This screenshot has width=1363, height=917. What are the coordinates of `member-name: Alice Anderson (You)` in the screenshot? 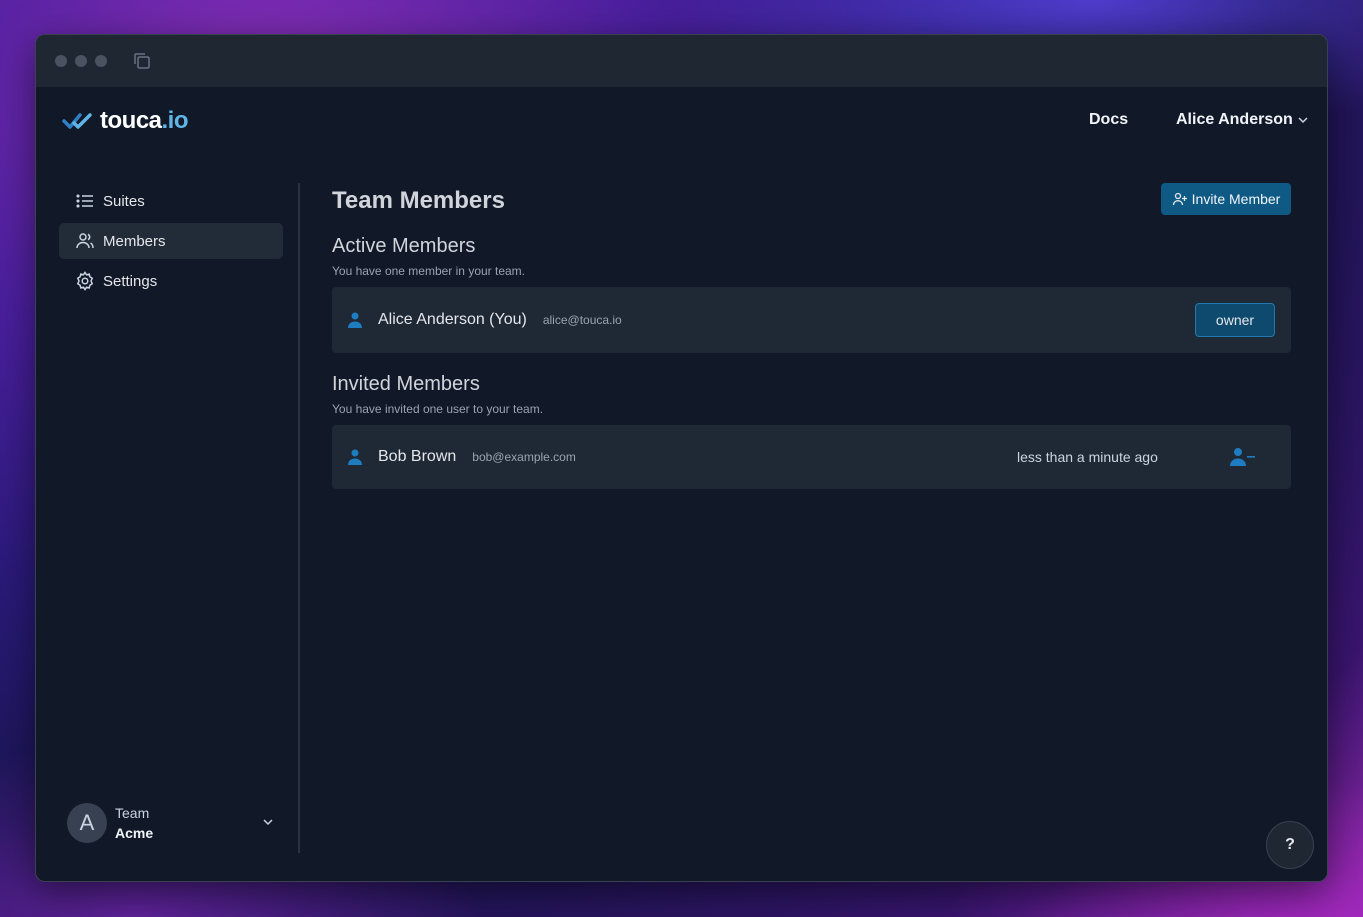 It's located at (452, 319).